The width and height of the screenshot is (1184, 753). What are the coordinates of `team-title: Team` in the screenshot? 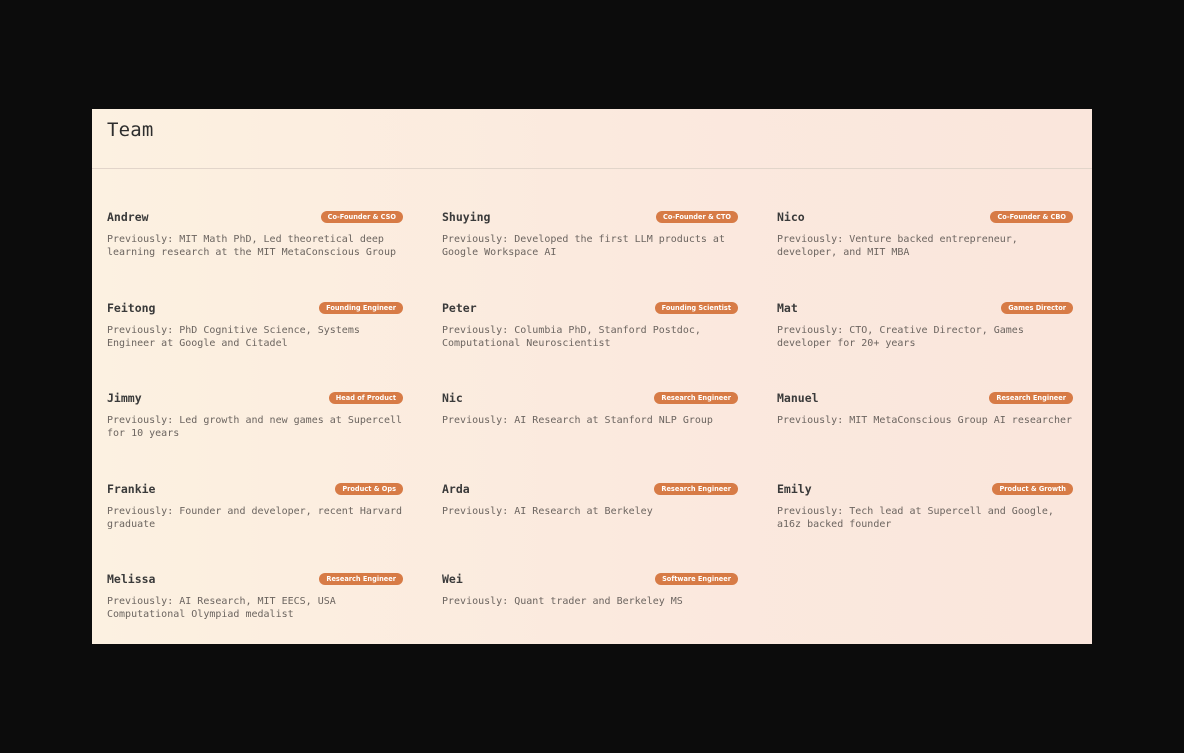 It's located at (130, 130).